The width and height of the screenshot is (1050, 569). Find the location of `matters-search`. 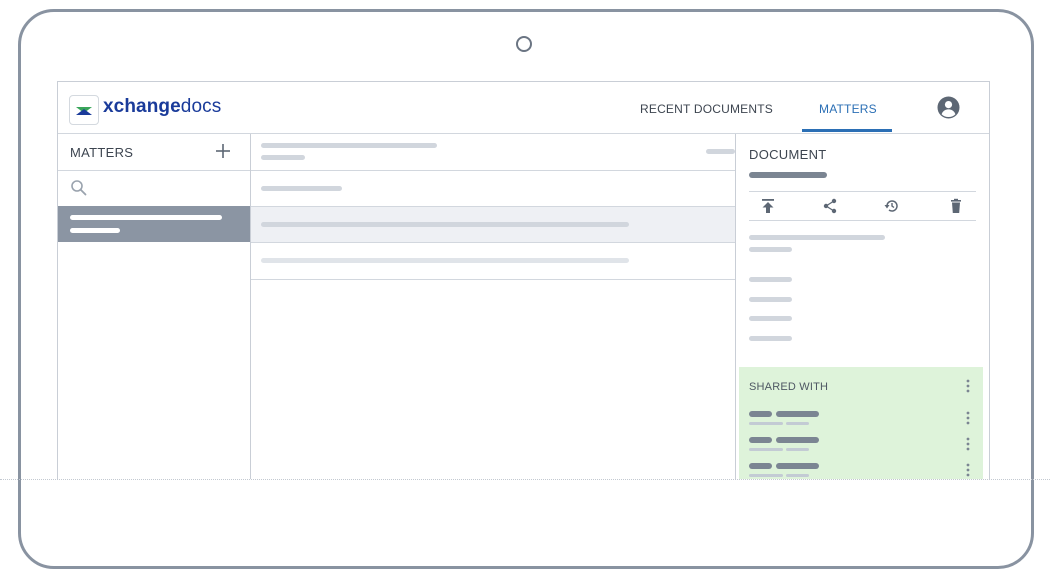

matters-search is located at coordinates (154, 189).